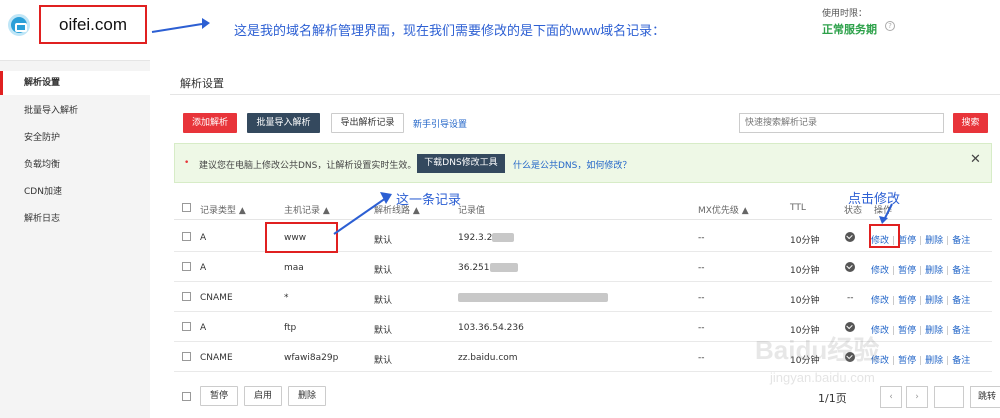 The image size is (1000, 418). What do you see at coordinates (533, 298) in the screenshot?
I see `cell-value` at bounding box center [533, 298].